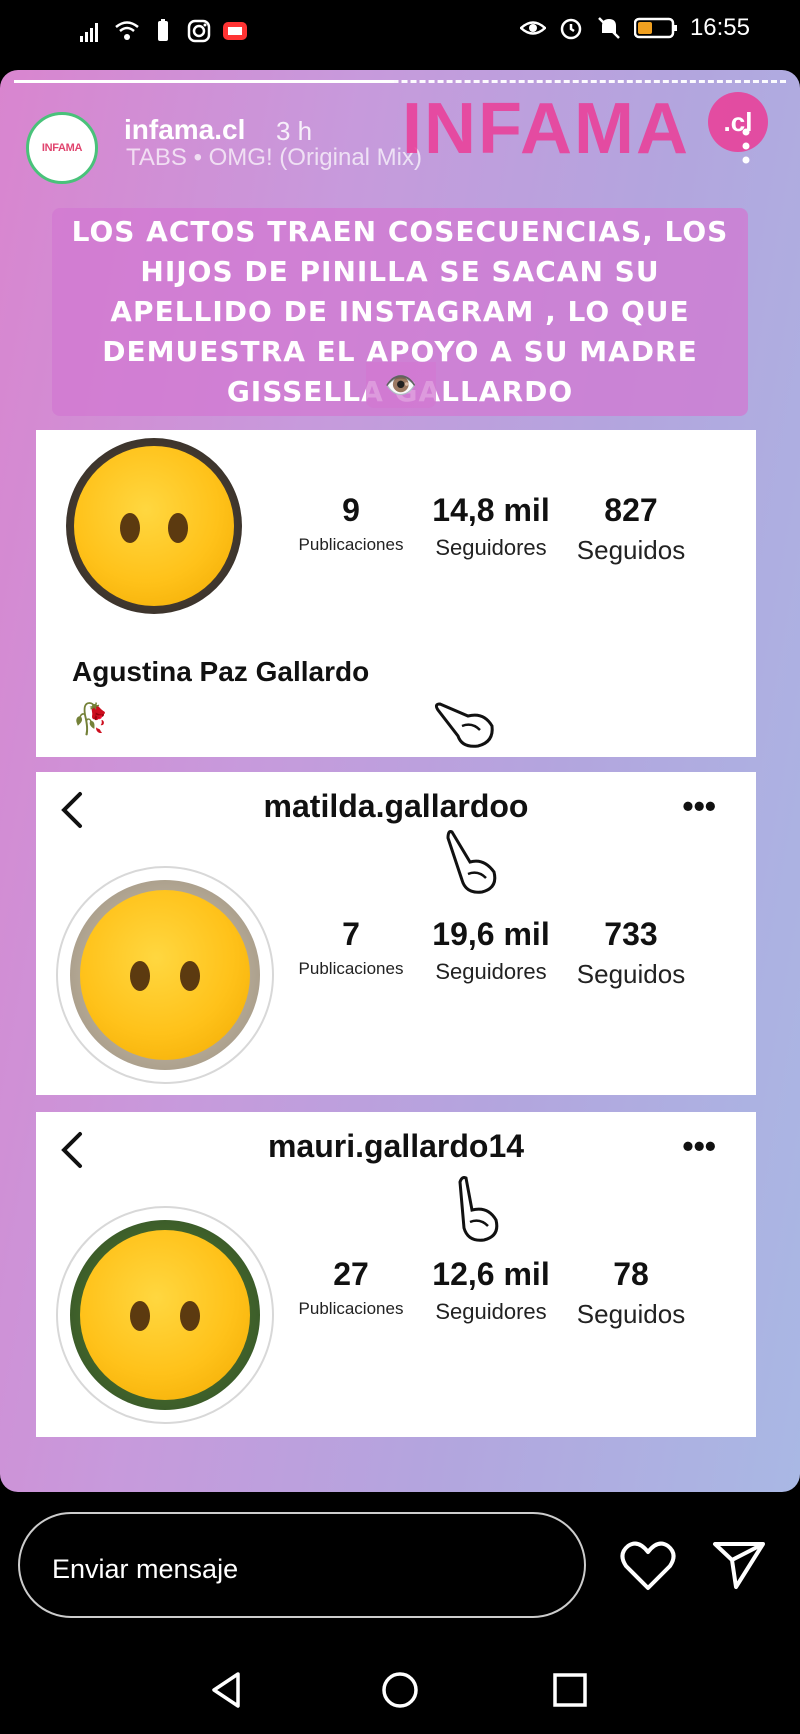  What do you see at coordinates (228, 1690) in the screenshot?
I see `back-icon` at bounding box center [228, 1690].